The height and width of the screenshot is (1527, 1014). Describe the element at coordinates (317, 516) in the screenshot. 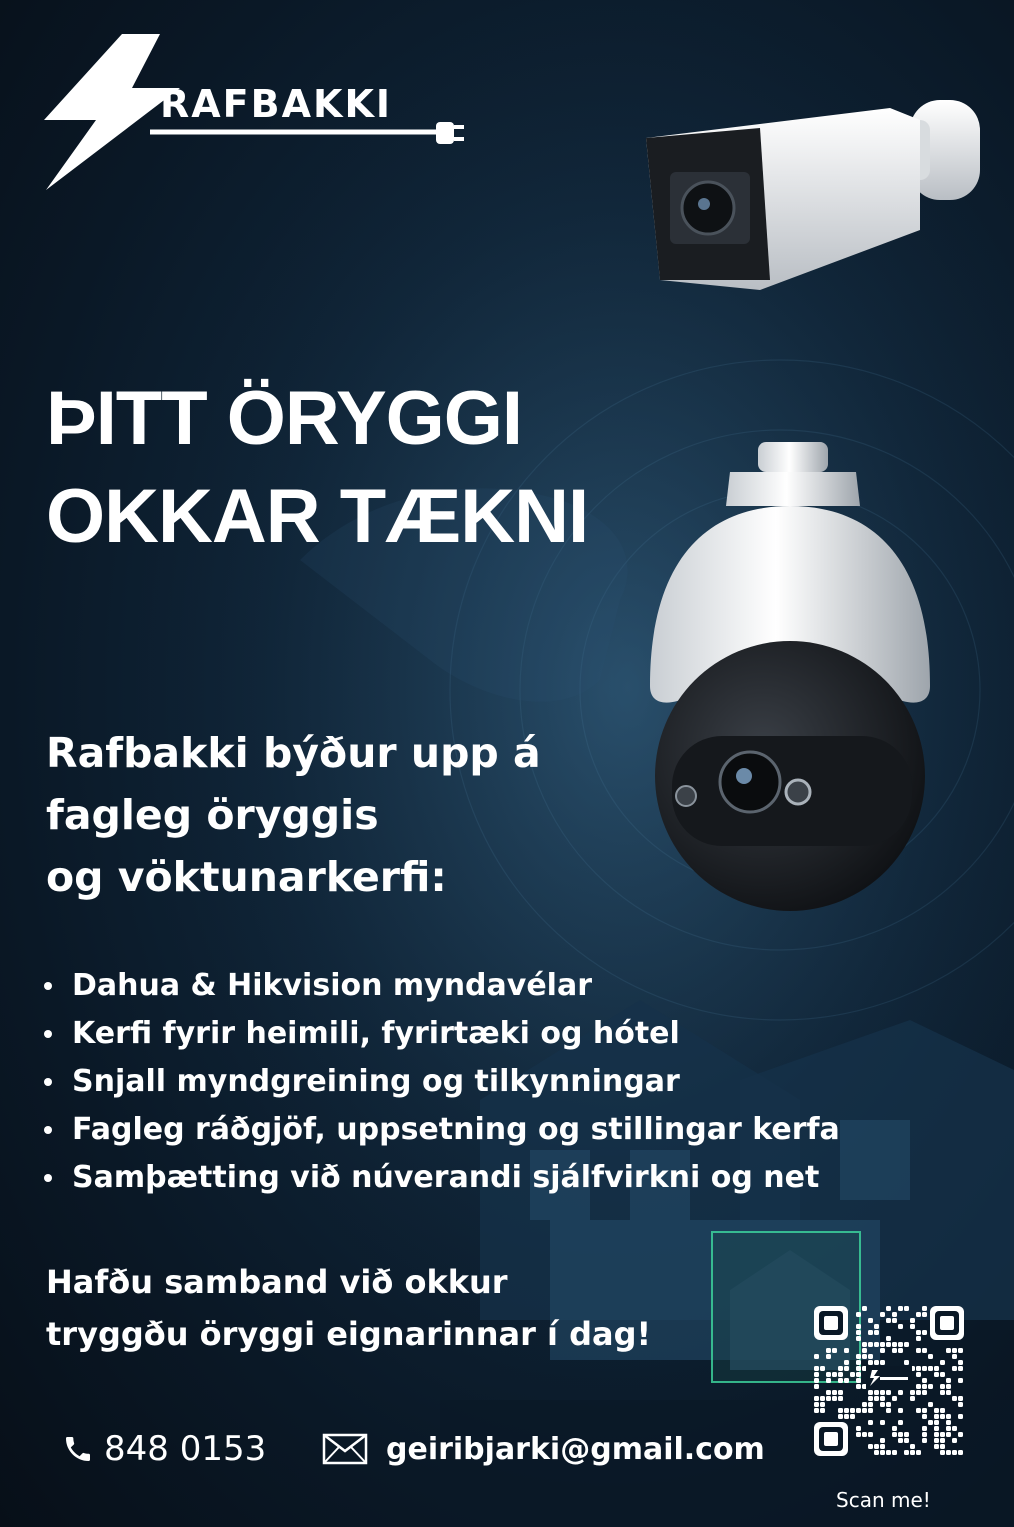

I see `headline-line-2: OKKAR TÆKNI` at that location.